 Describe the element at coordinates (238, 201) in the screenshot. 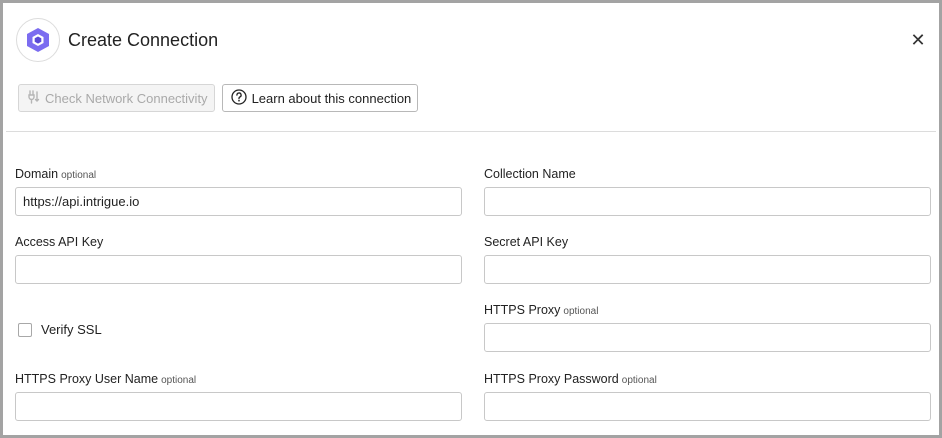

I see `domain-input` at that location.